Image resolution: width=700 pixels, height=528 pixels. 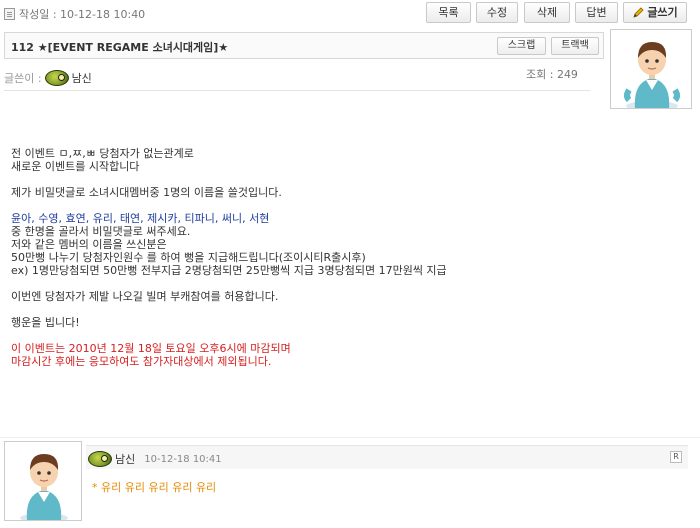 What do you see at coordinates (676, 457) in the screenshot?
I see `comment-reply-button: R` at bounding box center [676, 457].